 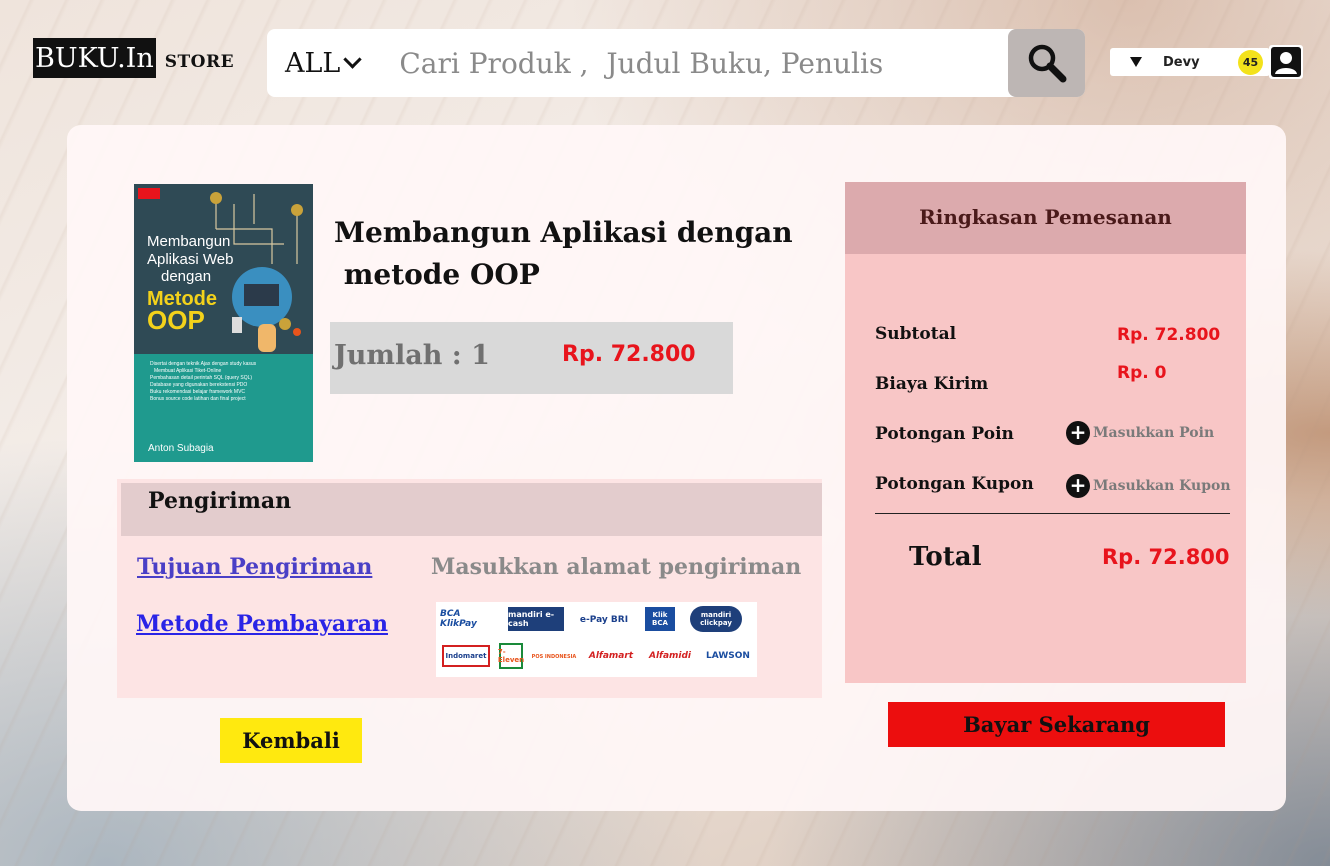 What do you see at coordinates (412, 355) in the screenshot?
I see `quantity-label: Jumlah : 1` at bounding box center [412, 355].